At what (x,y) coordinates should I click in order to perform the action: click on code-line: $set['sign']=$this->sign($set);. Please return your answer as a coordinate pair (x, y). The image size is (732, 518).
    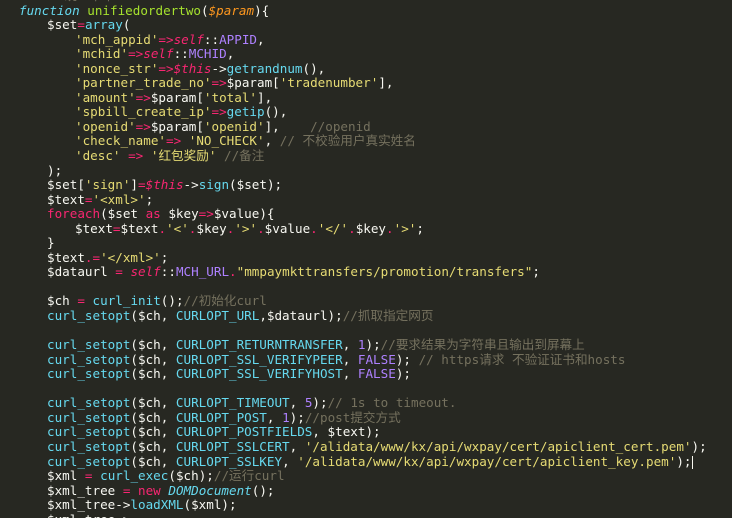
    Looking at the image, I should click on (363, 185).